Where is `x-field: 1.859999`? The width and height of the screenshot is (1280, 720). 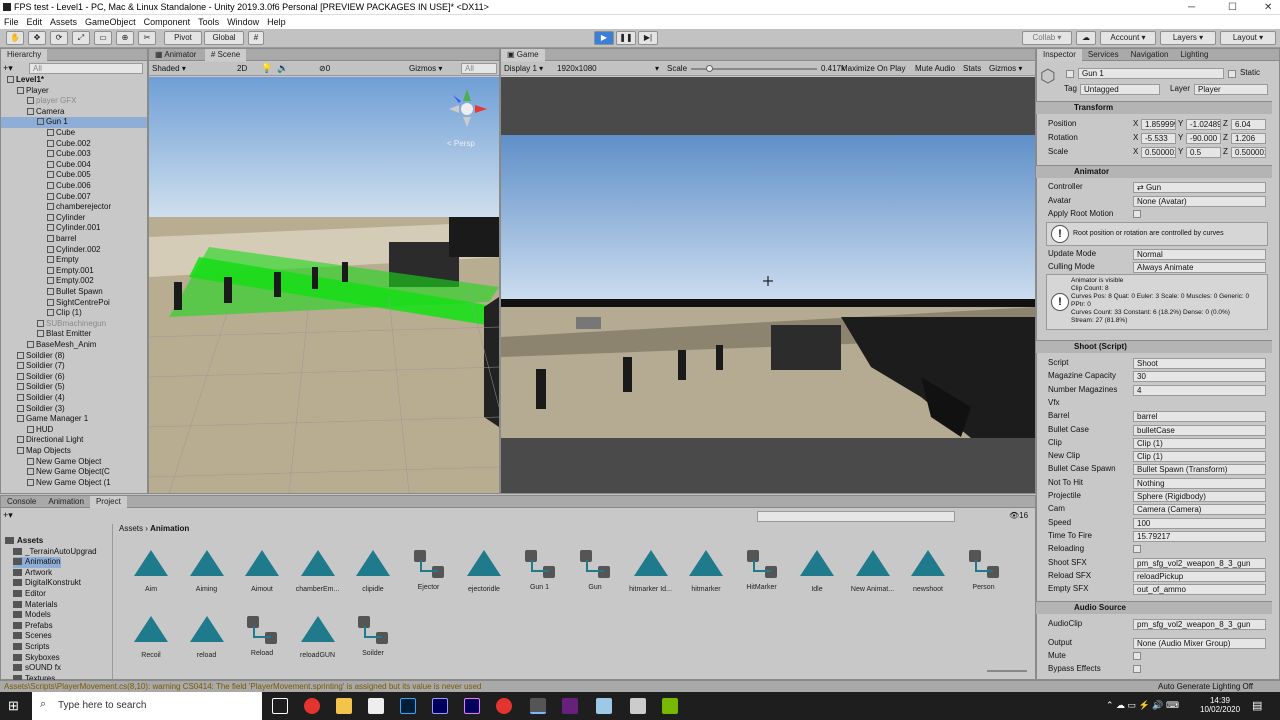
x-field: 1.859999 is located at coordinates (1158, 124).